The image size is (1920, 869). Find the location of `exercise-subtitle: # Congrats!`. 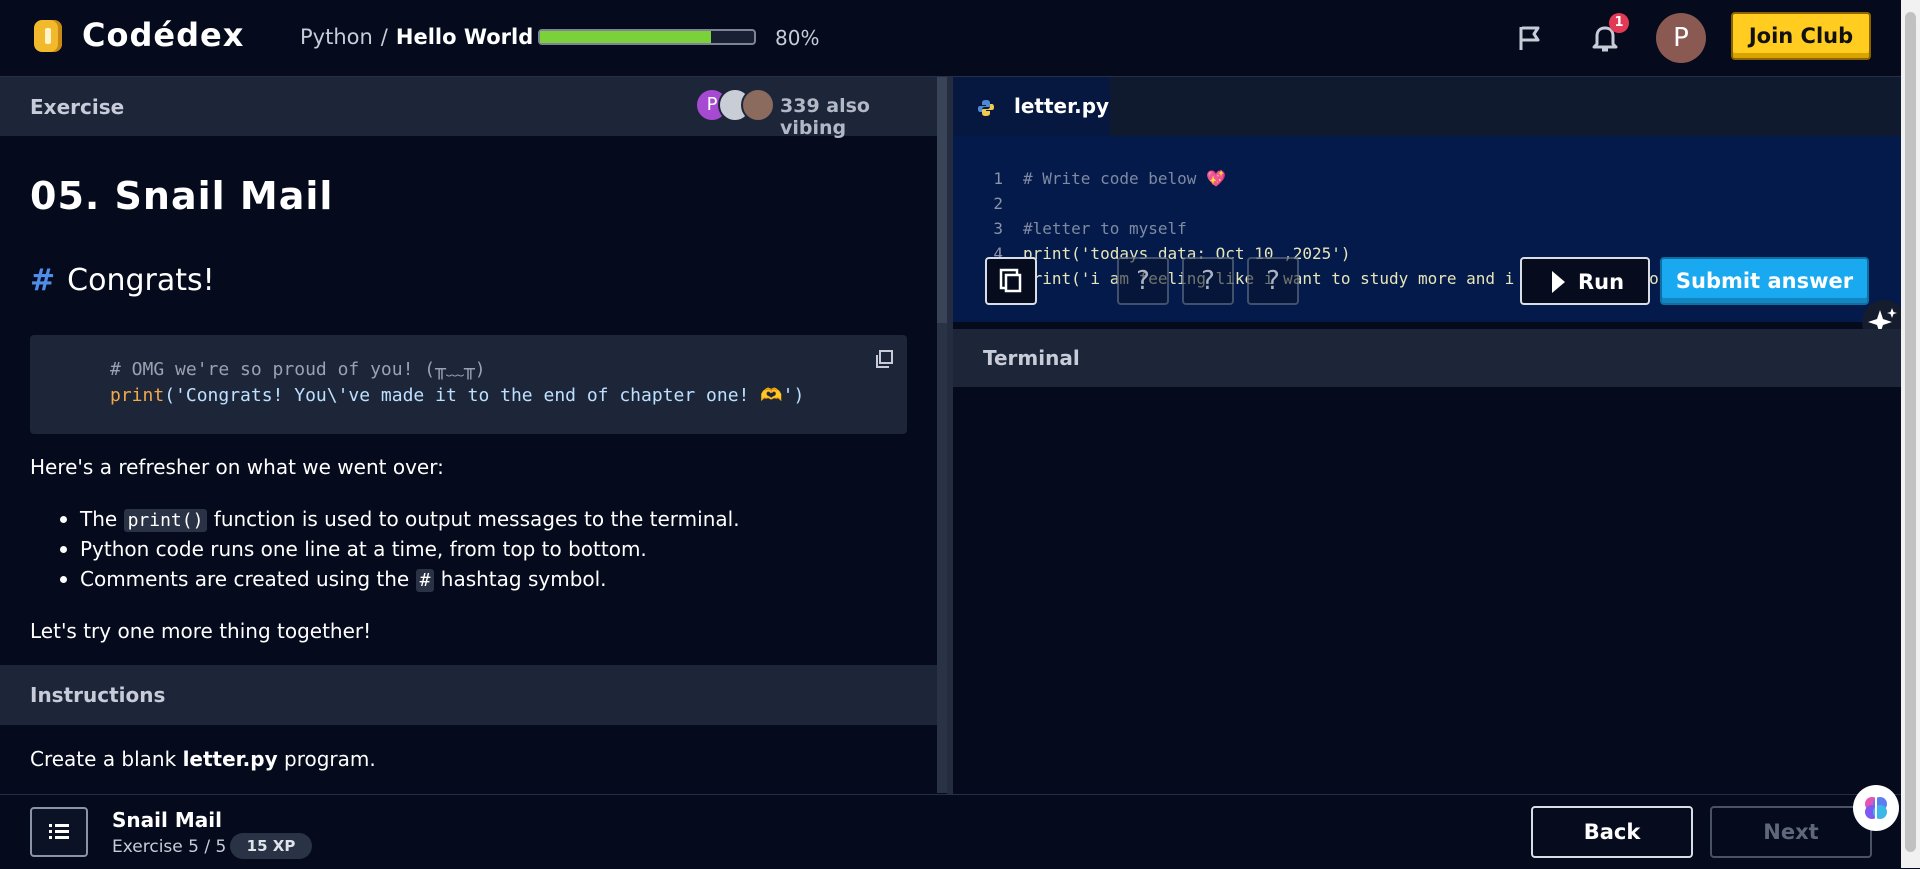

exercise-subtitle: # Congrats! is located at coordinates (122, 280).